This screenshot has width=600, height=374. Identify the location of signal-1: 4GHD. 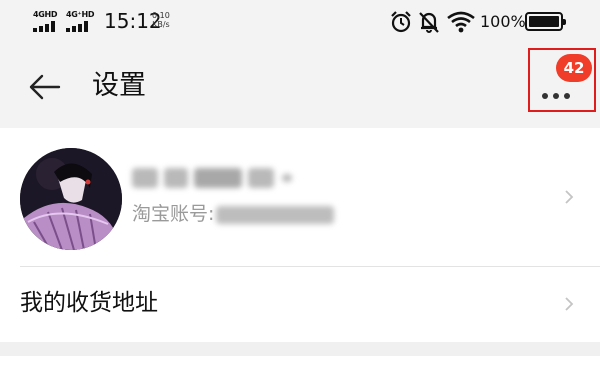
(47, 21).